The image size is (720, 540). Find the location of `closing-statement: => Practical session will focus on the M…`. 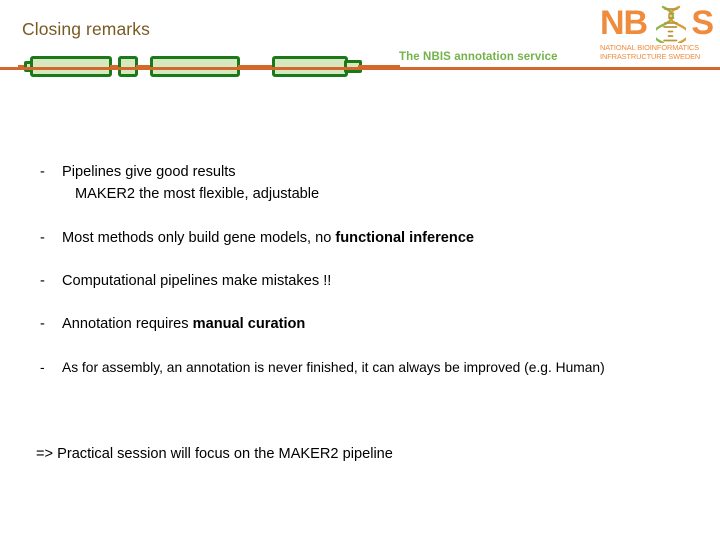

closing-statement: => Practical session will focus on the M… is located at coordinates (214, 454).